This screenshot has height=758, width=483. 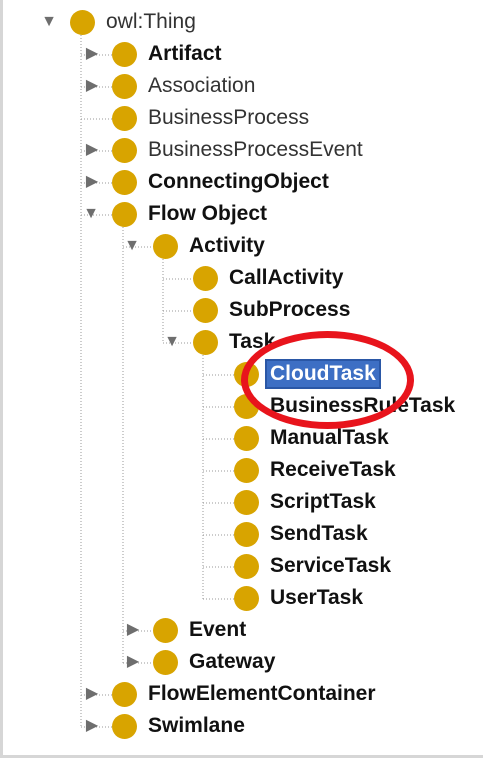 I want to click on tree-node-label-selected: CloudTask, so click(x=323, y=374).